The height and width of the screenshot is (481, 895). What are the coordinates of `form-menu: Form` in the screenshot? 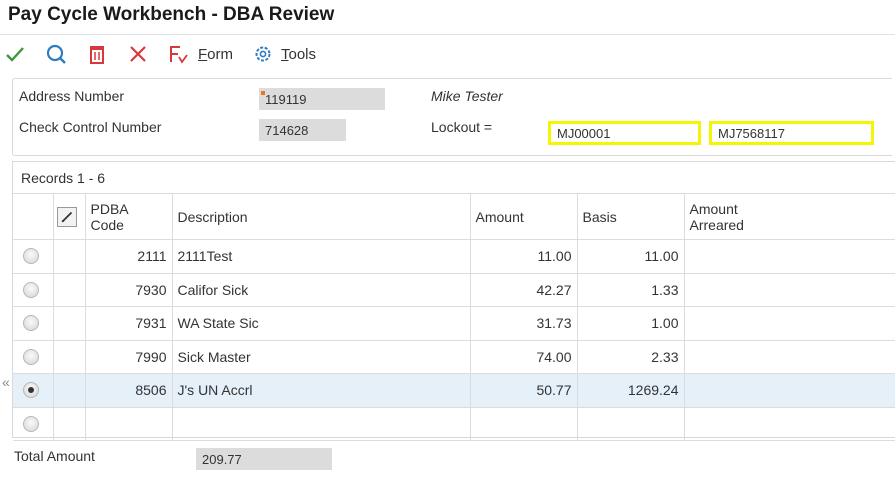 It's located at (200, 54).